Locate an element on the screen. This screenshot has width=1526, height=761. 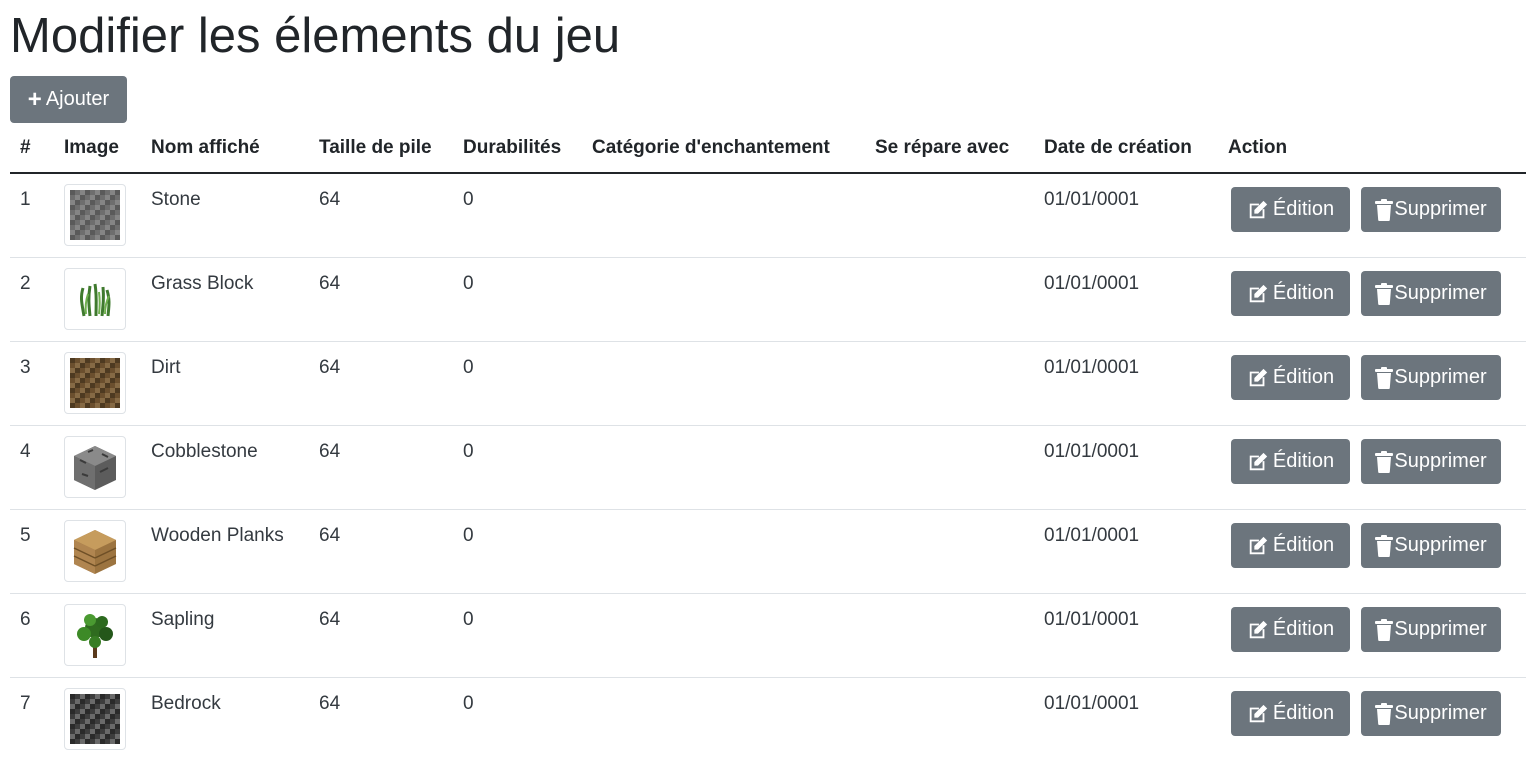
cell-id: 3 is located at coordinates (37, 360).